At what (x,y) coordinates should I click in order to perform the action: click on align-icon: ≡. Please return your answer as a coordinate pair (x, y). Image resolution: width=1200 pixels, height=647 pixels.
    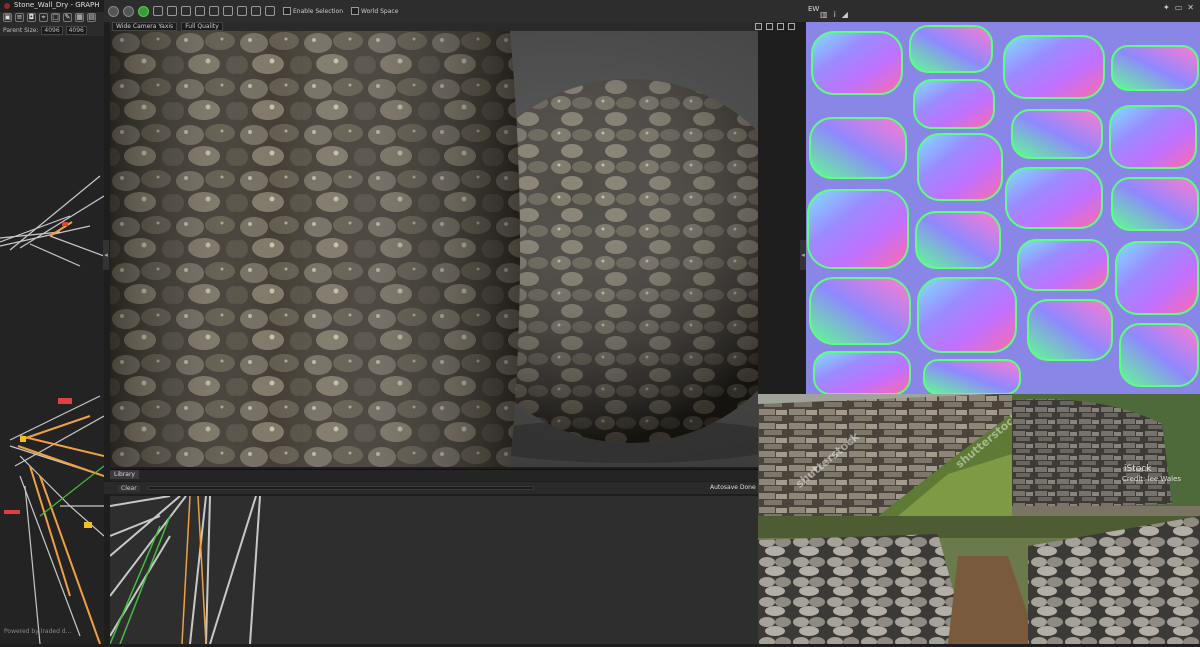
    Looking at the image, I should click on (19, 17).